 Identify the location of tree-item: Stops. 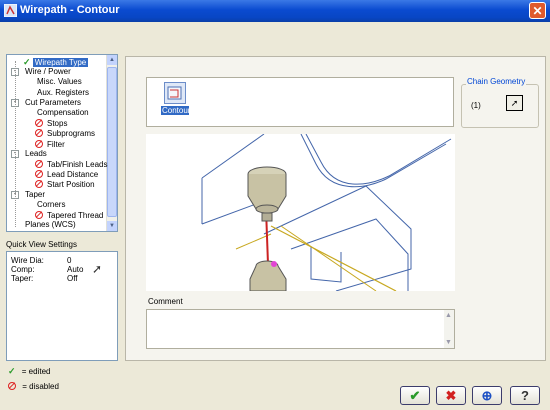
(52, 123).